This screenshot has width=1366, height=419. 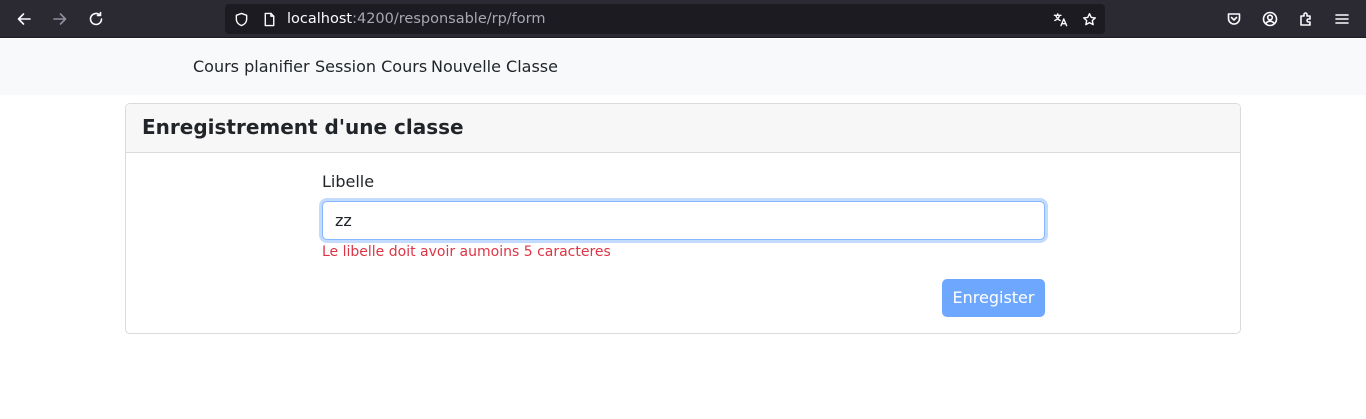 I want to click on extensions-icon, so click(x=1306, y=19).